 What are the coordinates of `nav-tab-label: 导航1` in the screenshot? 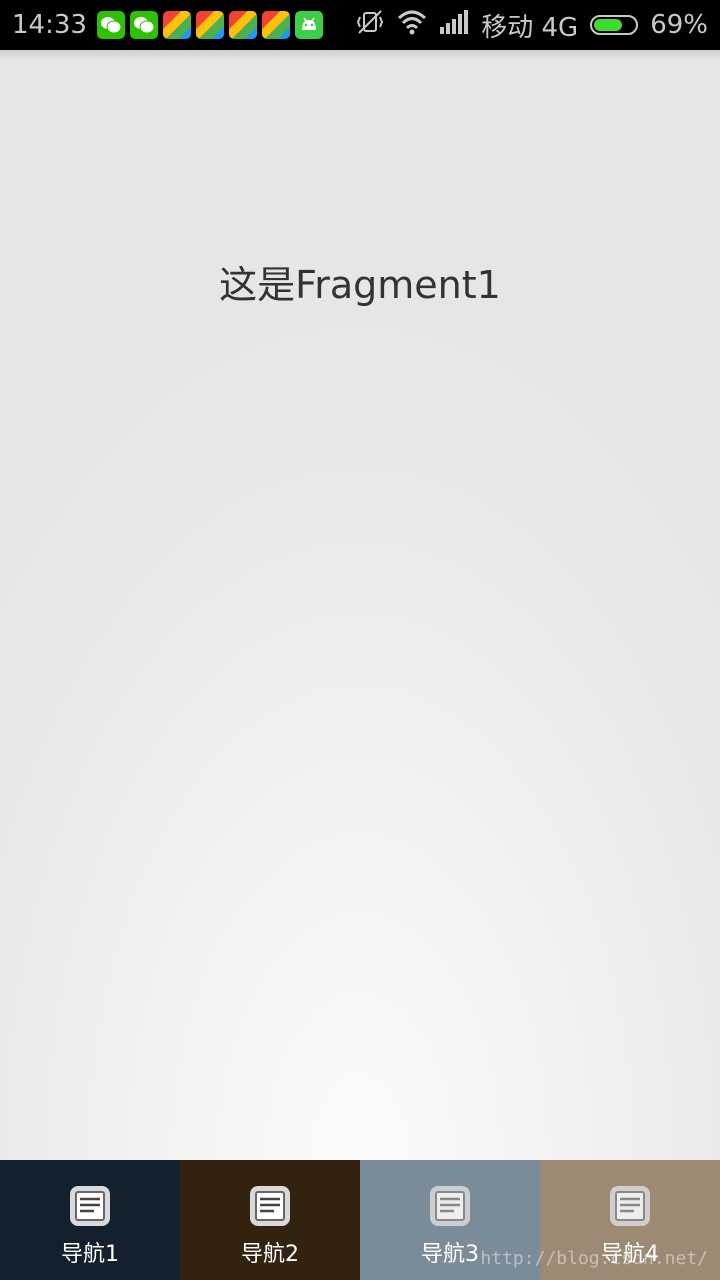 It's located at (90, 1254).